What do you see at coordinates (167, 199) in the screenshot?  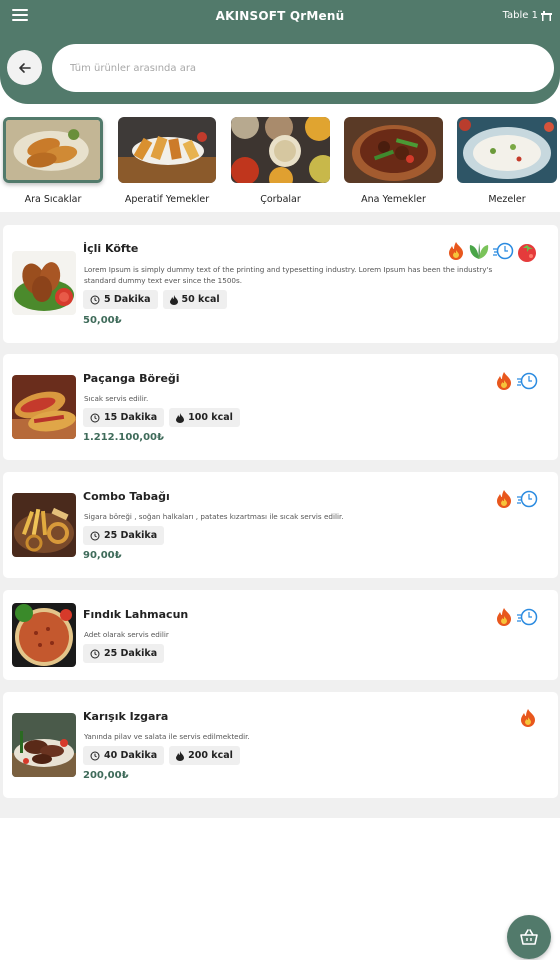 I see `category-label: Aperatif Yemekler` at bounding box center [167, 199].